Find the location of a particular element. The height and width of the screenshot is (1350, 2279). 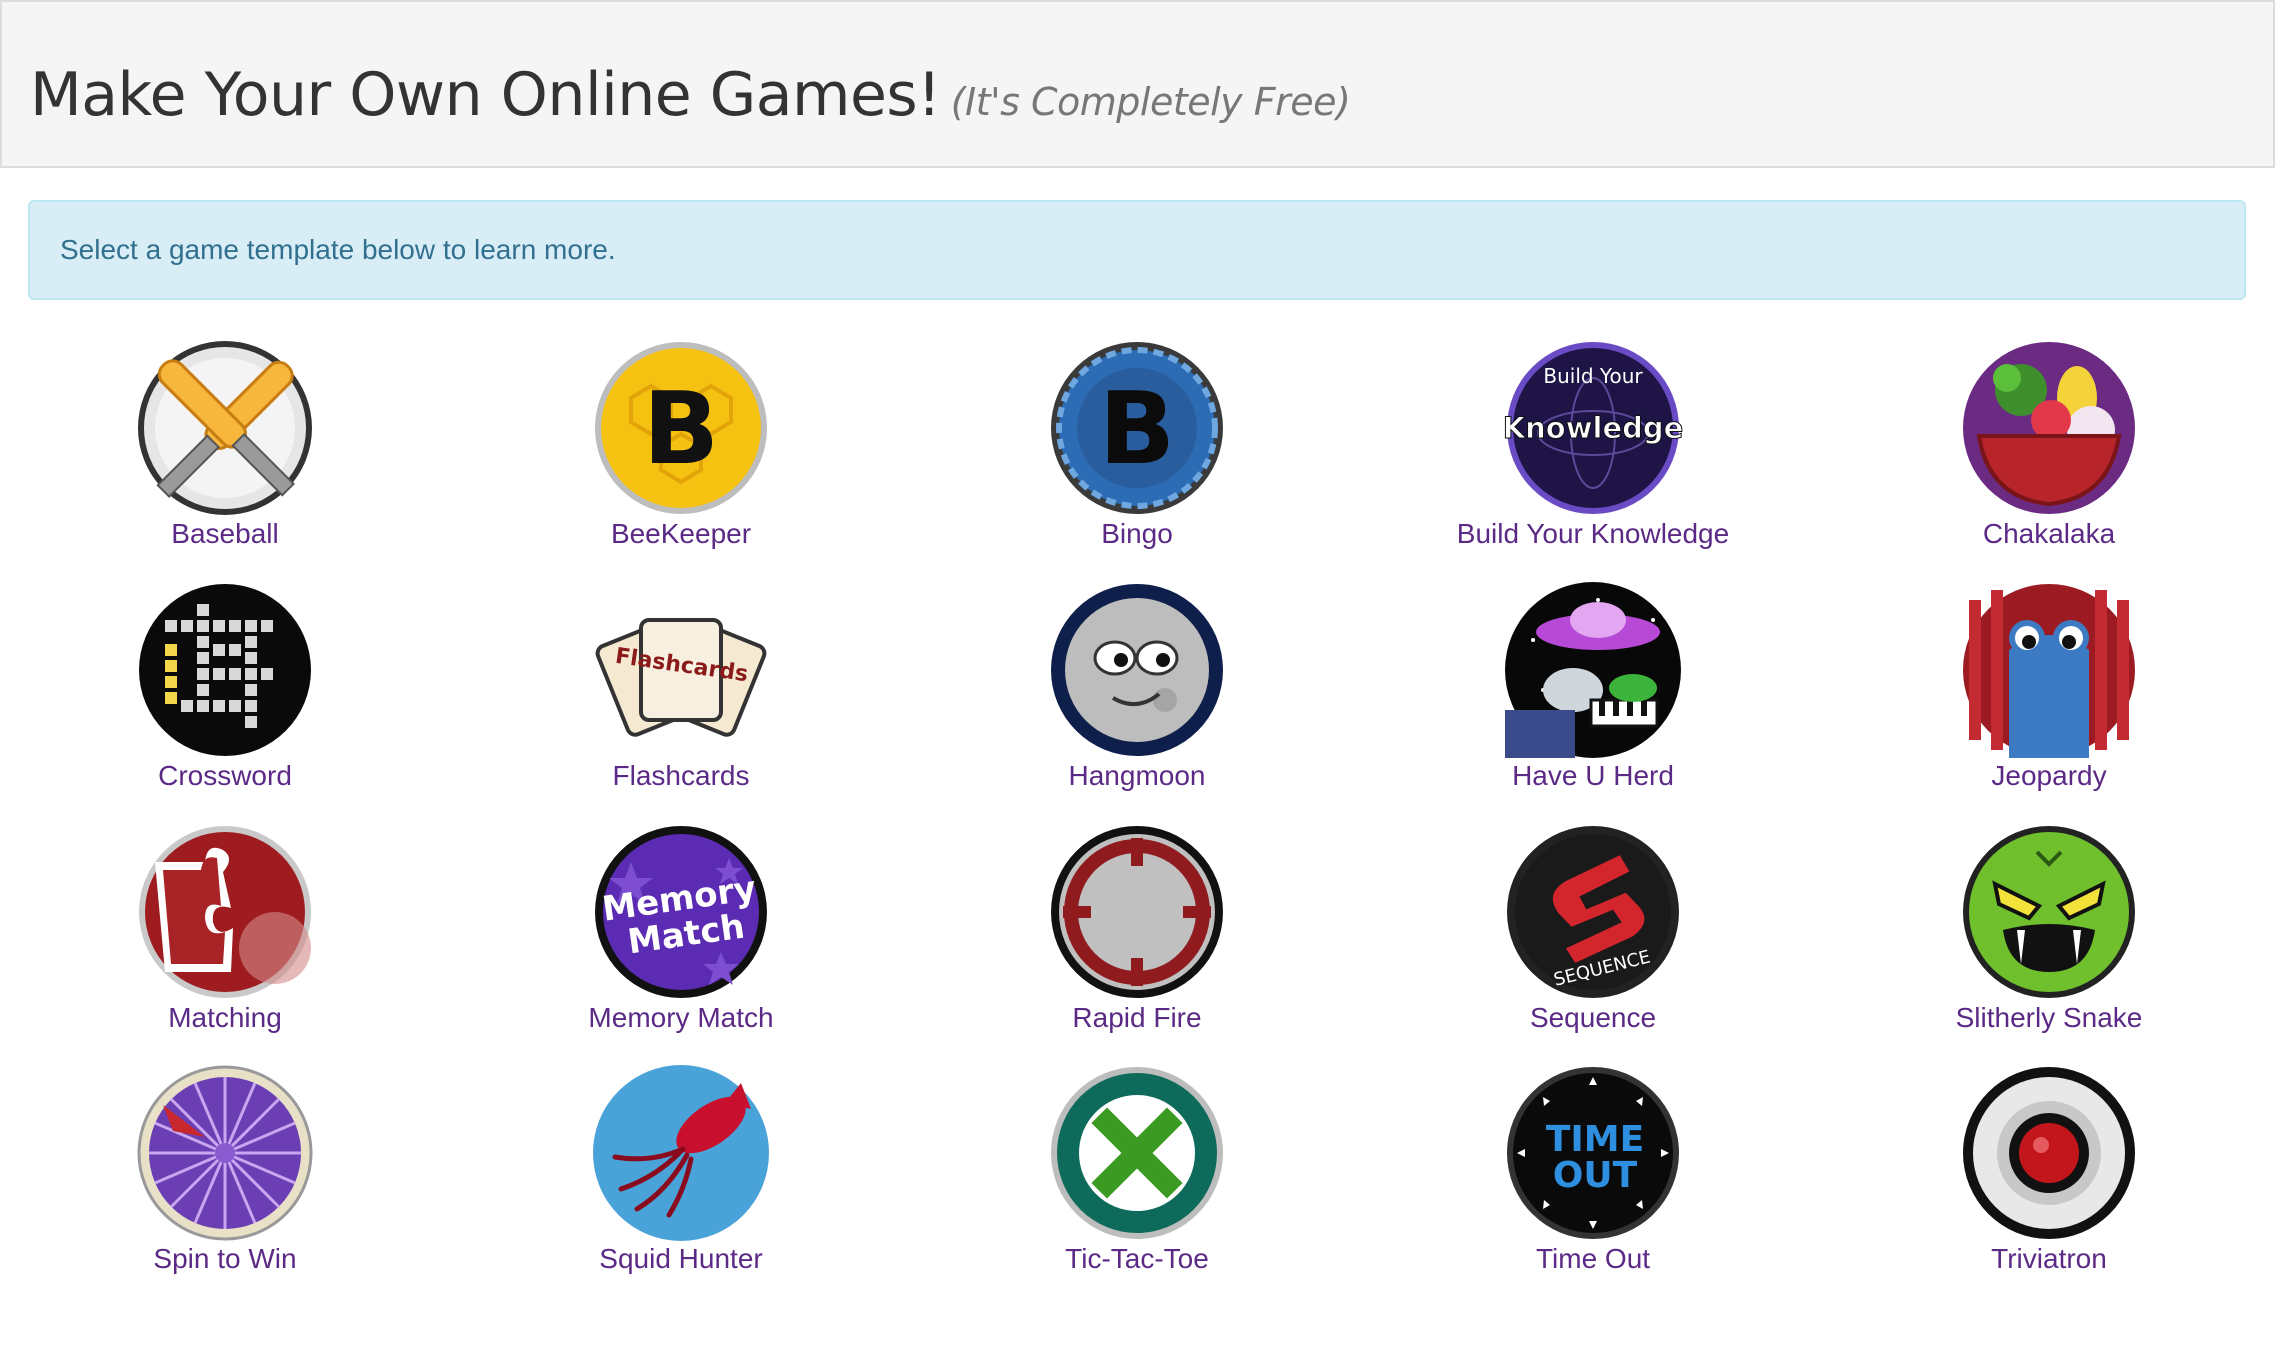

game-label: Sequence is located at coordinates (1593, 1017).